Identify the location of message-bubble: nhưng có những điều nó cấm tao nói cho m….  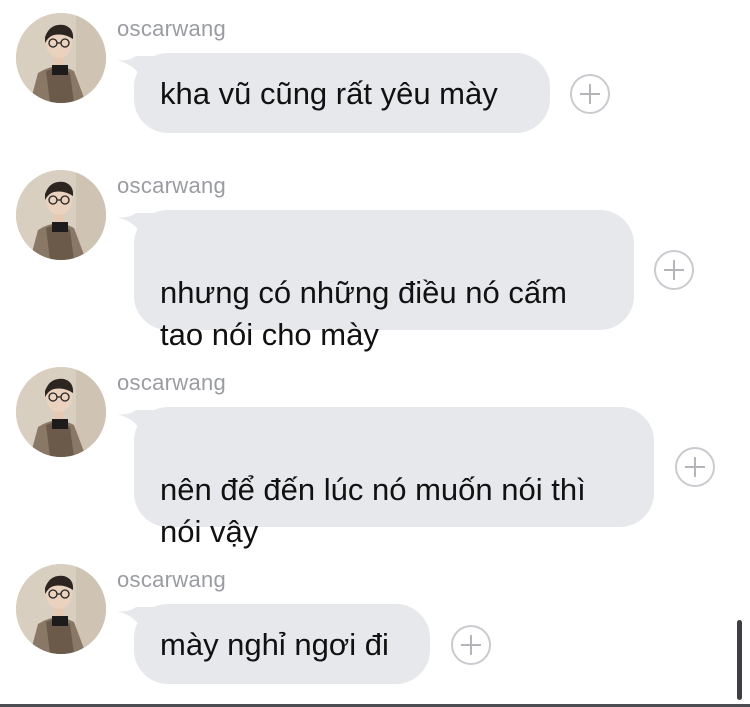
(384, 281).